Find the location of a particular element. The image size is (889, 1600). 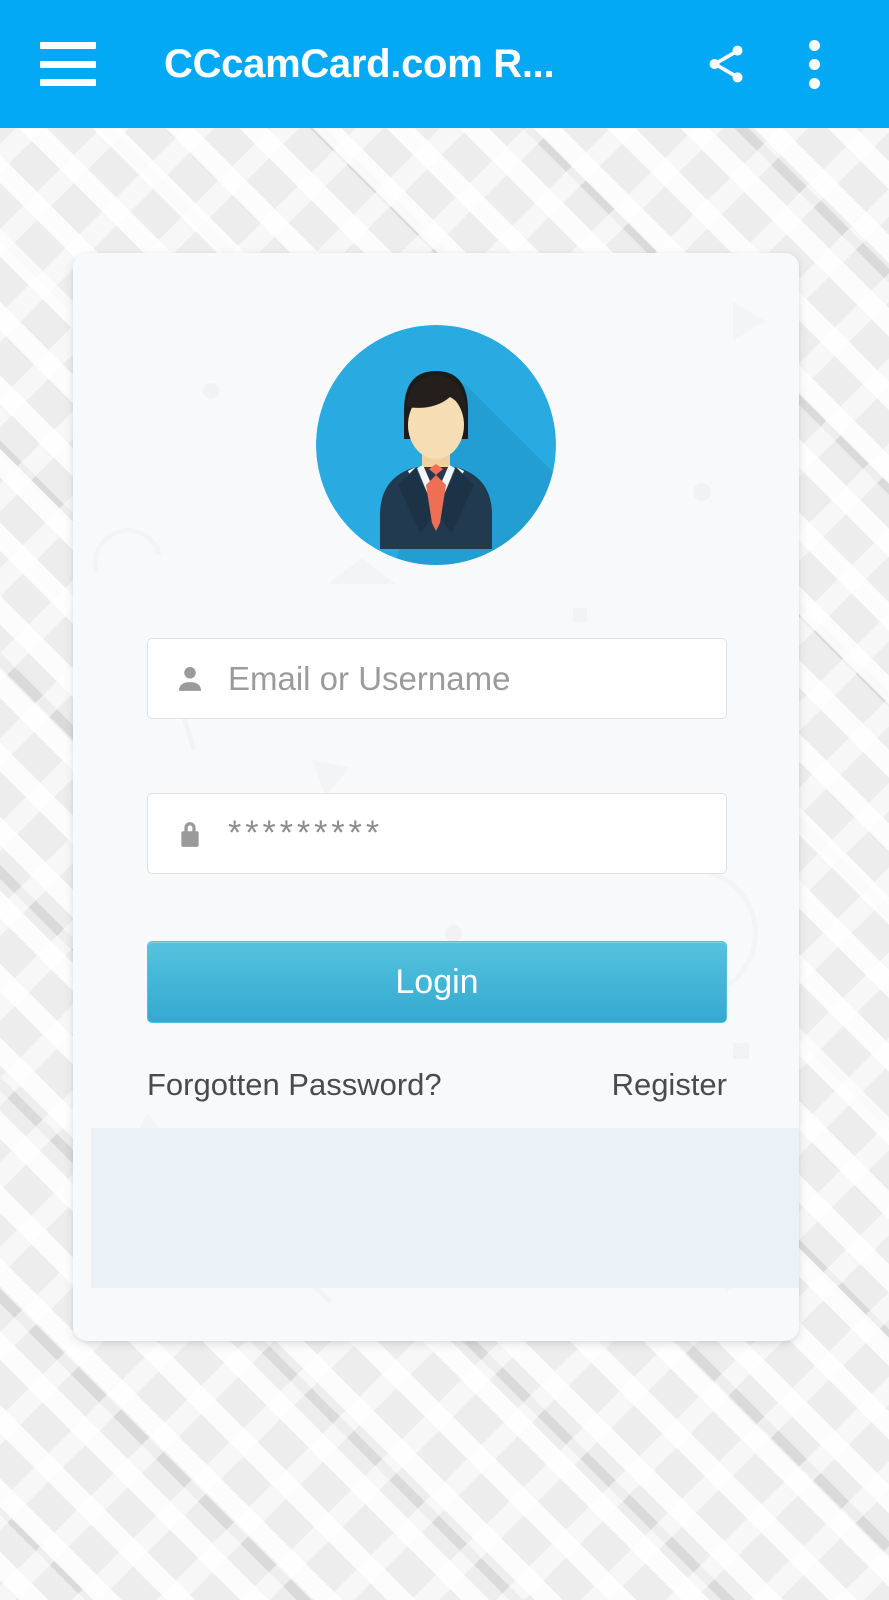

ad-banner is located at coordinates (445, 1208).